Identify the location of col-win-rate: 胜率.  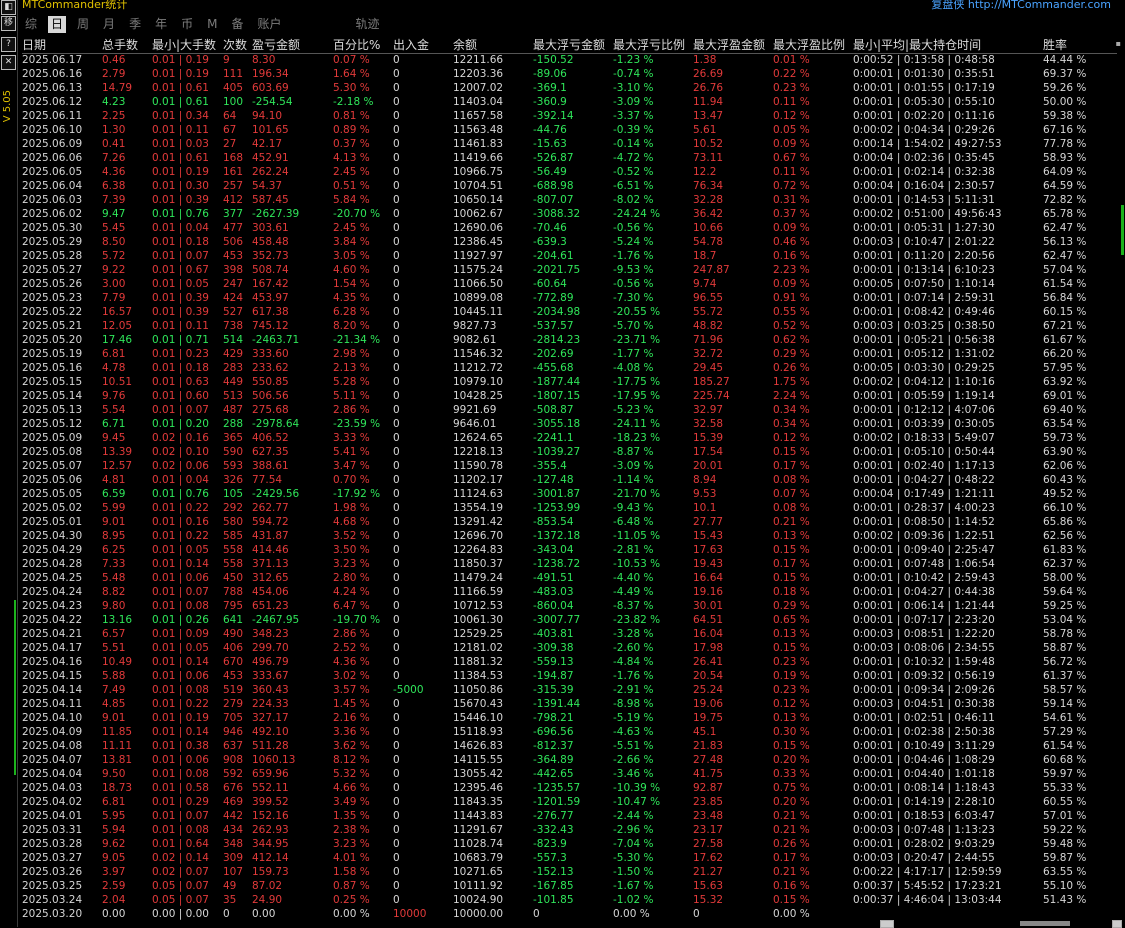
(1055, 45).